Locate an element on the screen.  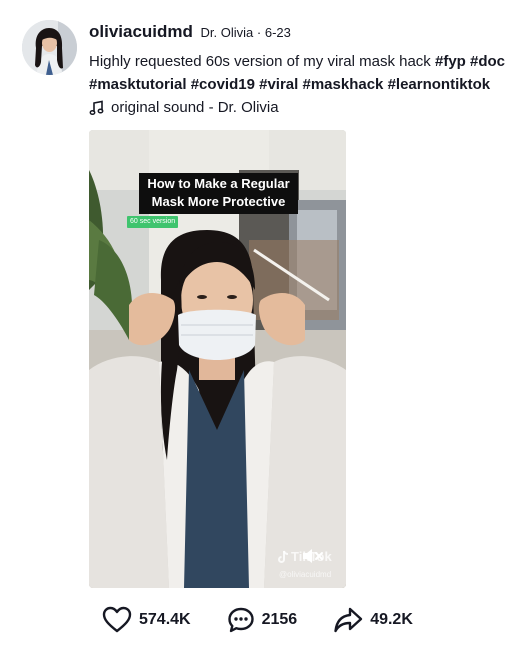
comment-bubble-icon is located at coordinates (240, 620).